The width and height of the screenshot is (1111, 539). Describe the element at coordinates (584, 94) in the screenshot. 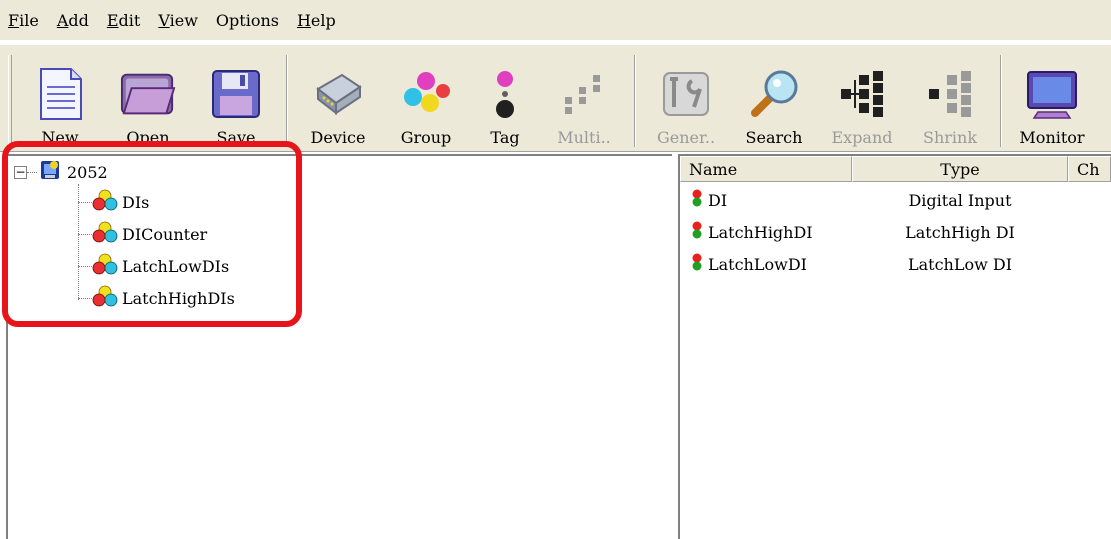

I see `multi-tag-icon` at that location.